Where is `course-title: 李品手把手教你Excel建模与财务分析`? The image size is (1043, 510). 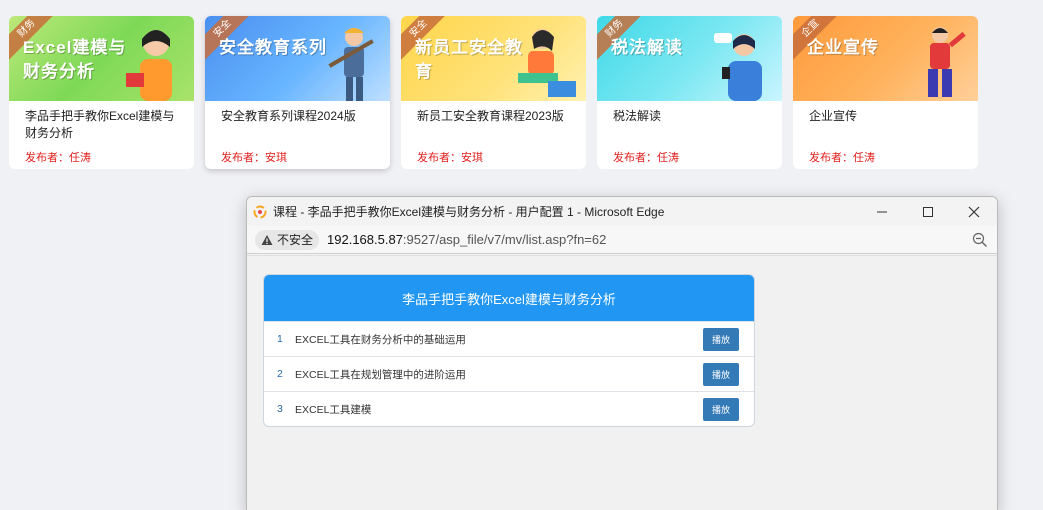 course-title: 李品手把手教你Excel建模与财务分析 is located at coordinates (100, 124).